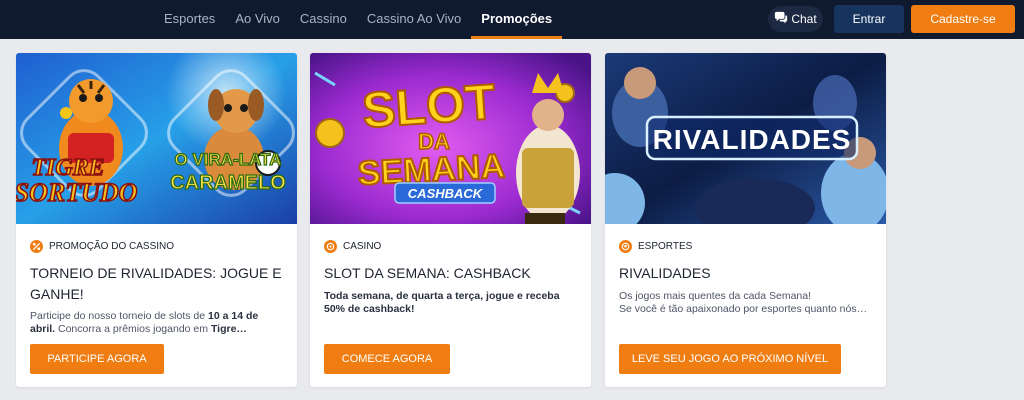 Image resolution: width=1024 pixels, height=400 pixels. What do you see at coordinates (446, 193) in the screenshot?
I see `banner-title-cashback: CASHBACK` at bounding box center [446, 193].